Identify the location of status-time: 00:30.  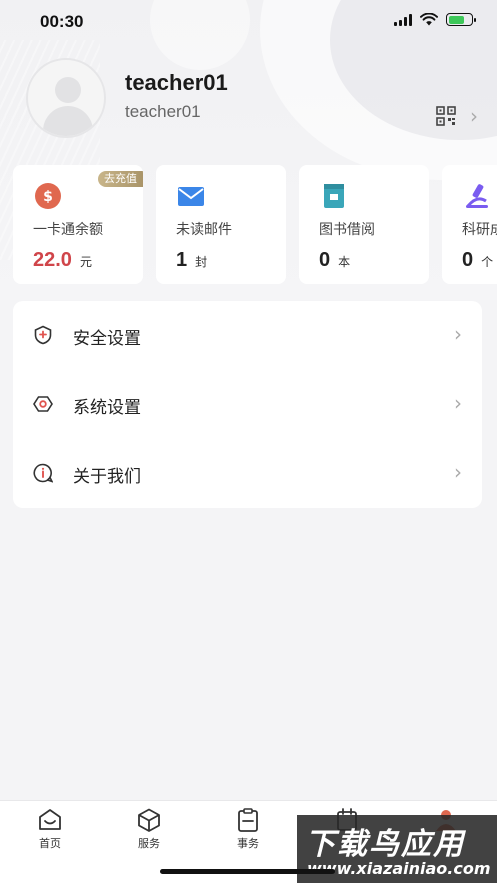
(62, 21).